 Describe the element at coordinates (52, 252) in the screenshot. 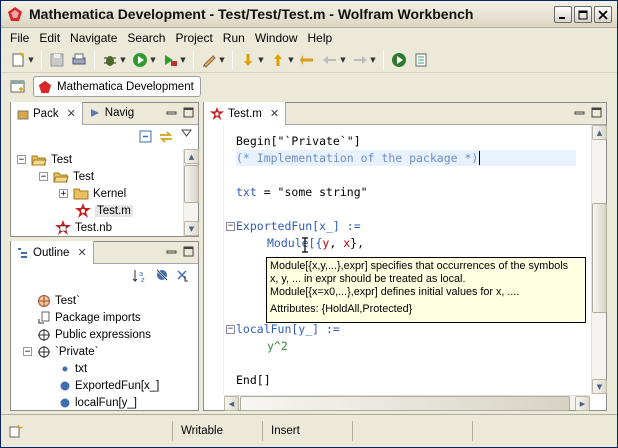

I see `tab-outline: Outline ✕` at that location.